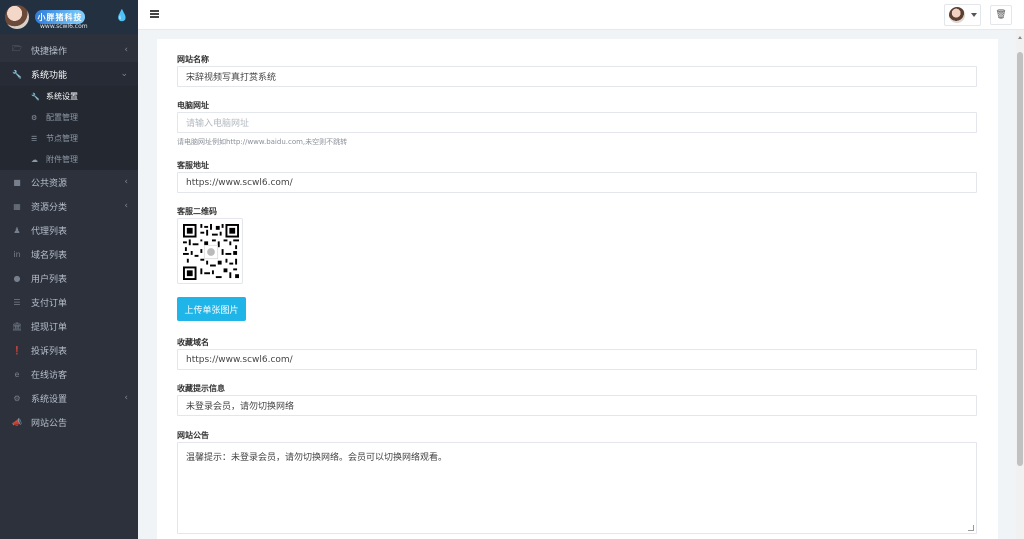  I want to click on sidebar-item-label: 系统功能, so click(49, 75).